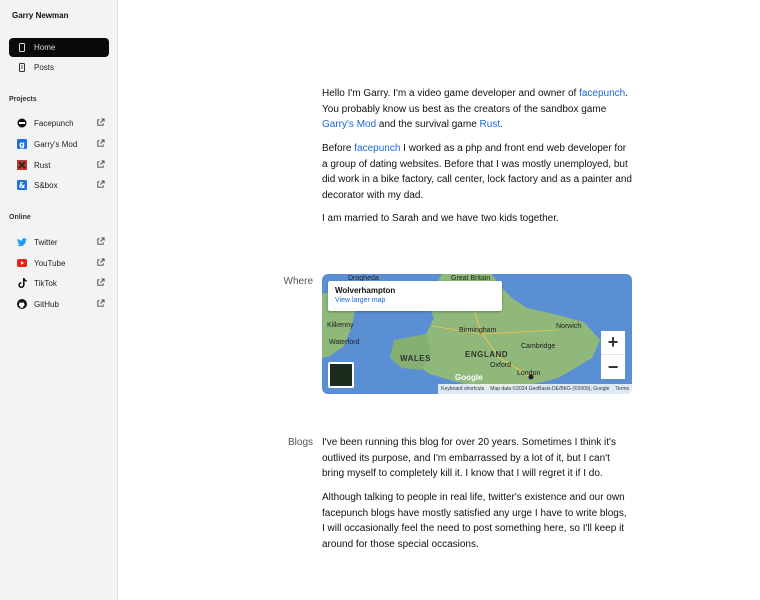 This screenshot has width=760, height=600. Describe the element at coordinates (415, 296) in the screenshot. I see `map-place-card: Wolverhampton View larger map` at that location.